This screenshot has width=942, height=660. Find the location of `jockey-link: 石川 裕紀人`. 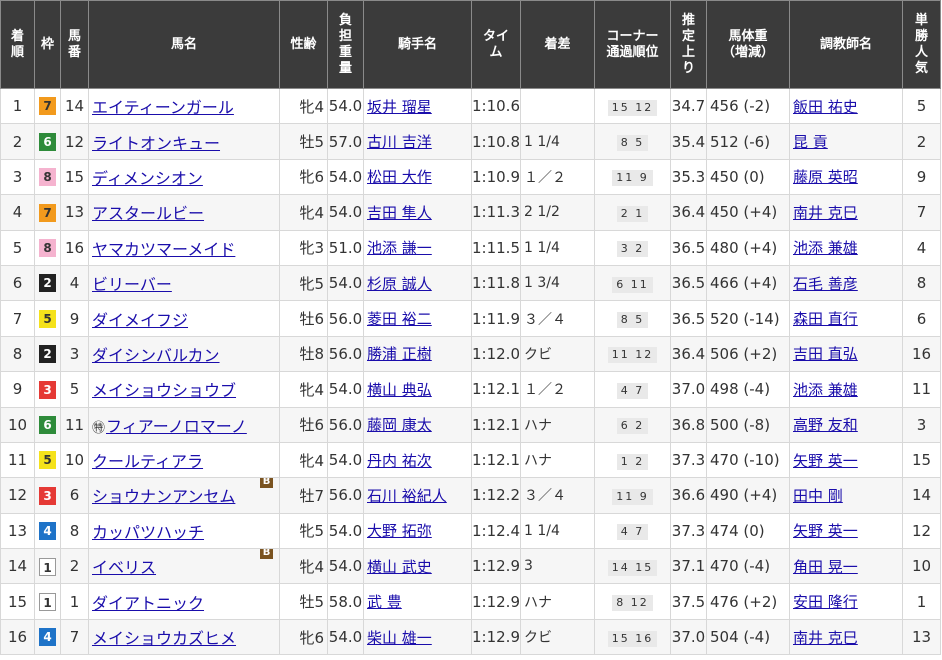

jockey-link: 石川 裕紀人 is located at coordinates (407, 496).